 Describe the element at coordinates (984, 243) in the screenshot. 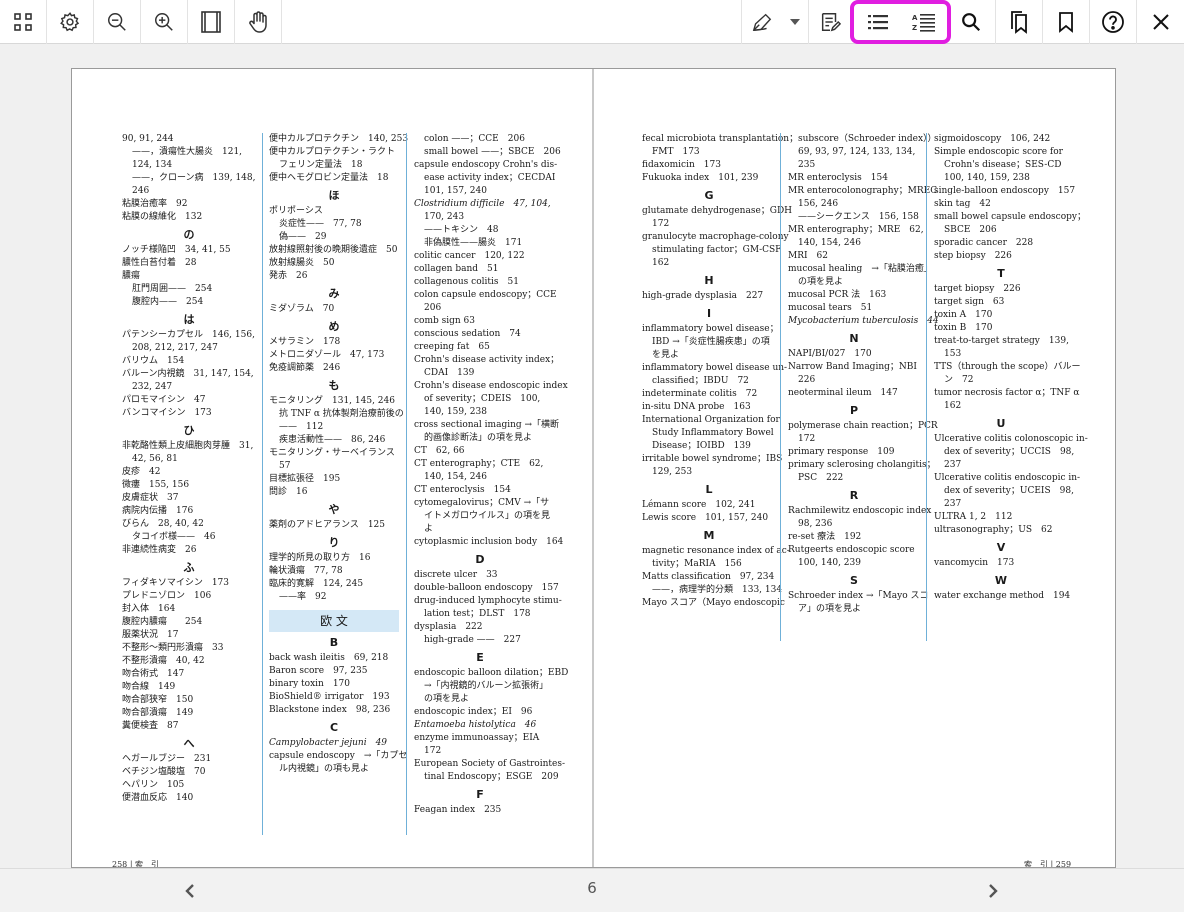

I see `index-entry: sporadic cancer 228` at that location.